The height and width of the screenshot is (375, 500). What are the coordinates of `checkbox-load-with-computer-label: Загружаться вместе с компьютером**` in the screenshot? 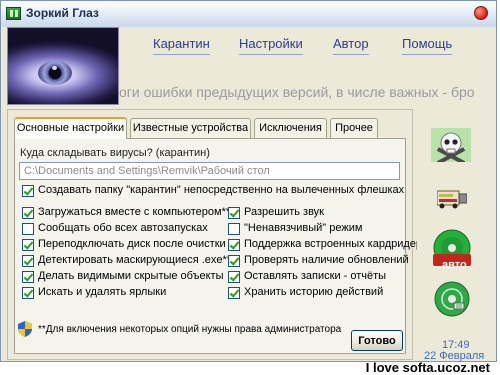 It's located at (134, 212).